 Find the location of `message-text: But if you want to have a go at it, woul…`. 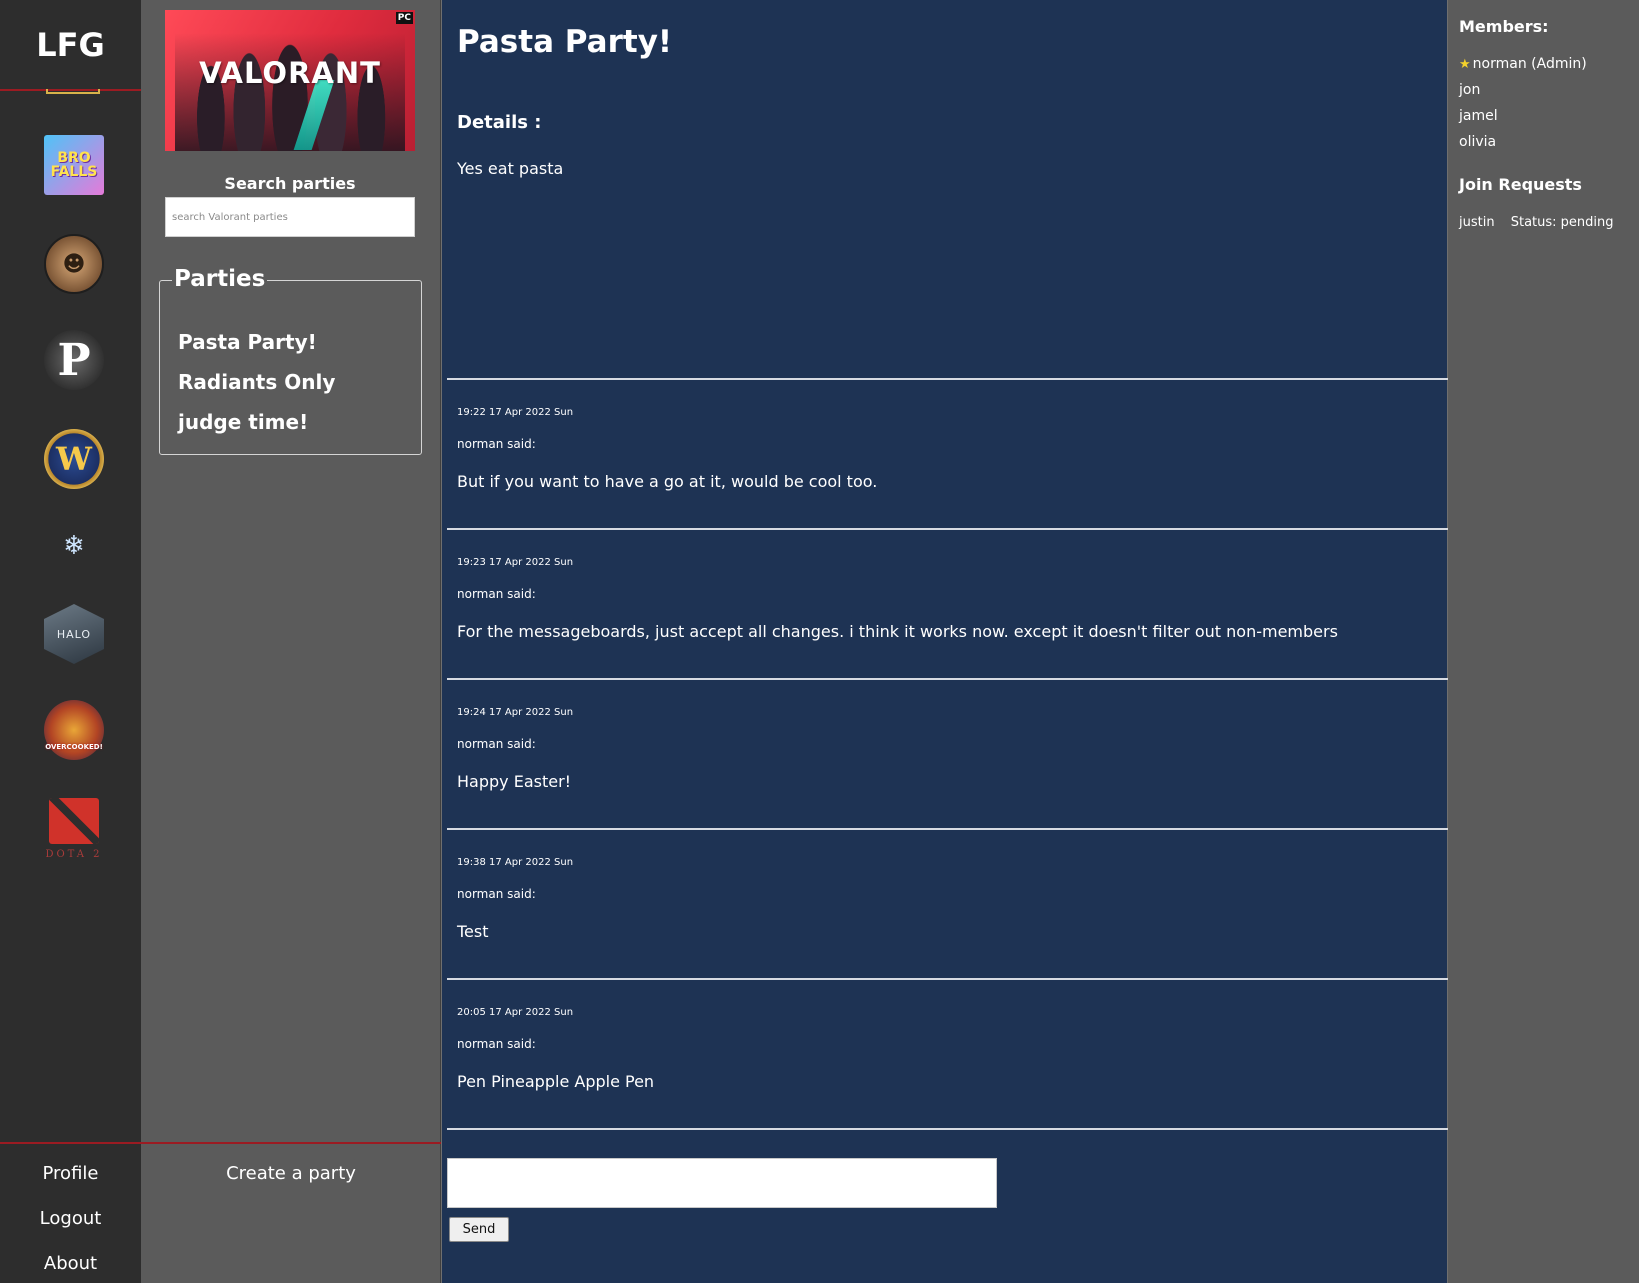

message-text: But if you want to have a go at it, woul… is located at coordinates (667, 481).